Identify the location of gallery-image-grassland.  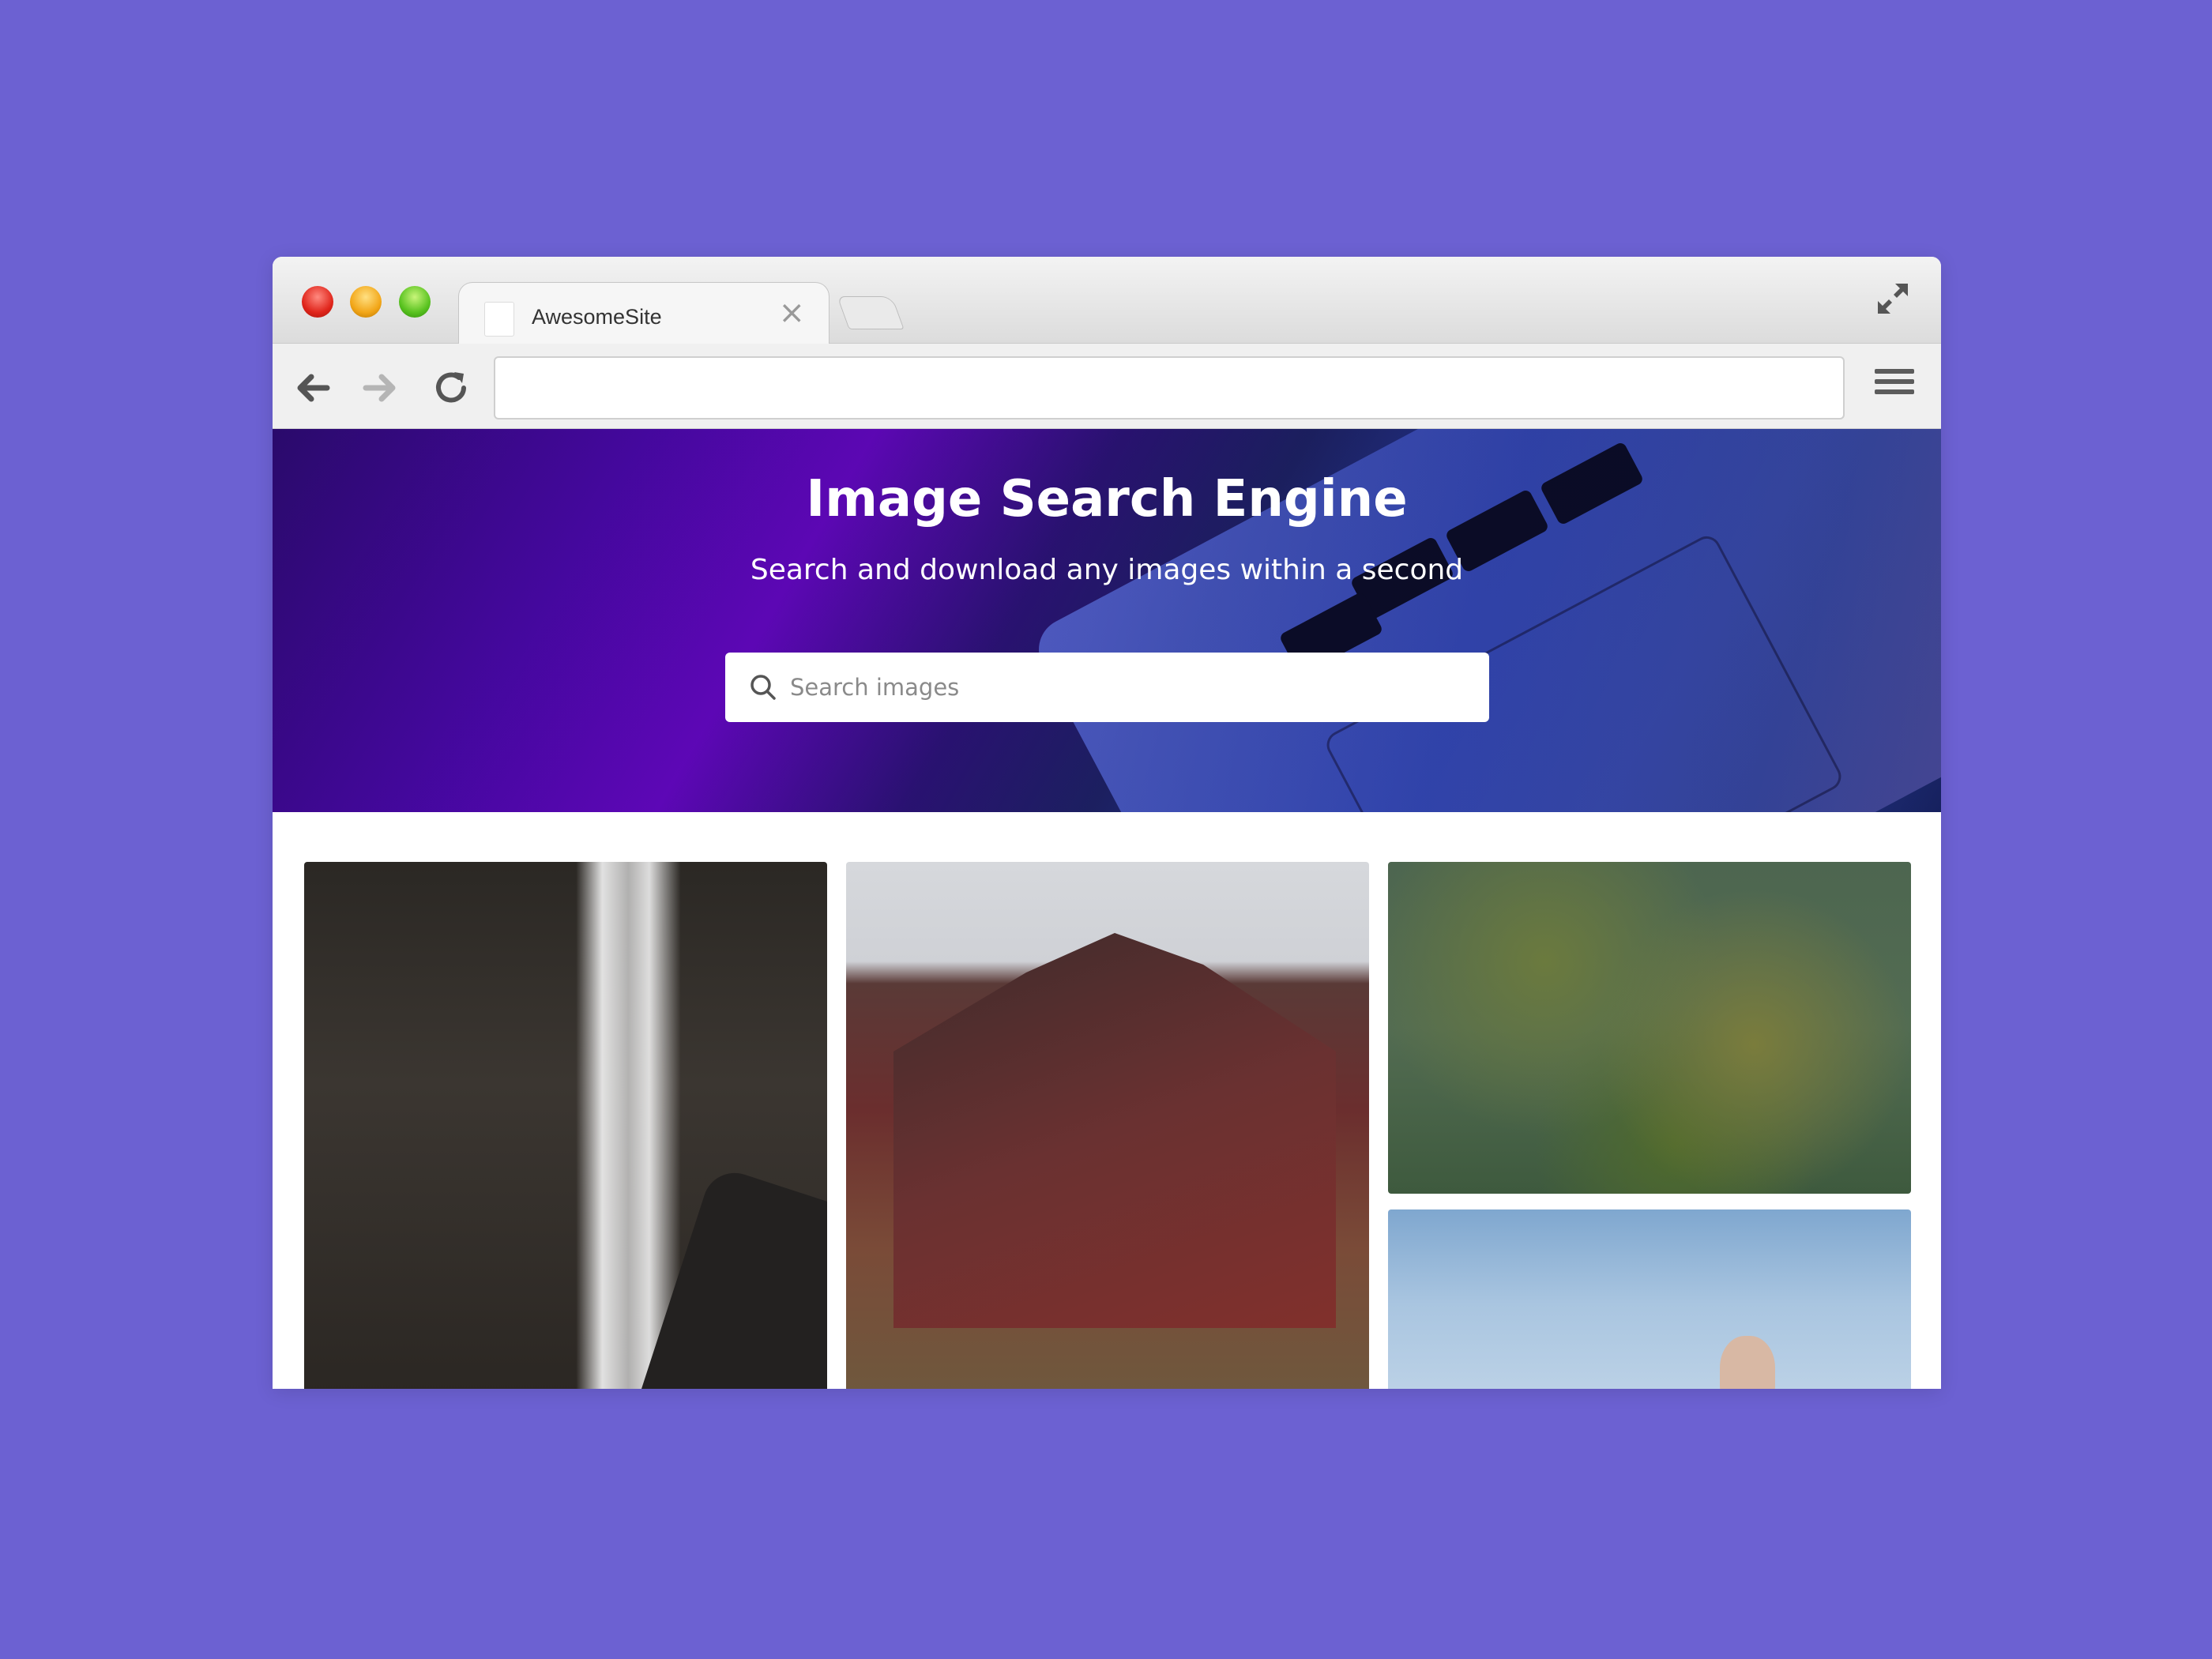
(1649, 1028).